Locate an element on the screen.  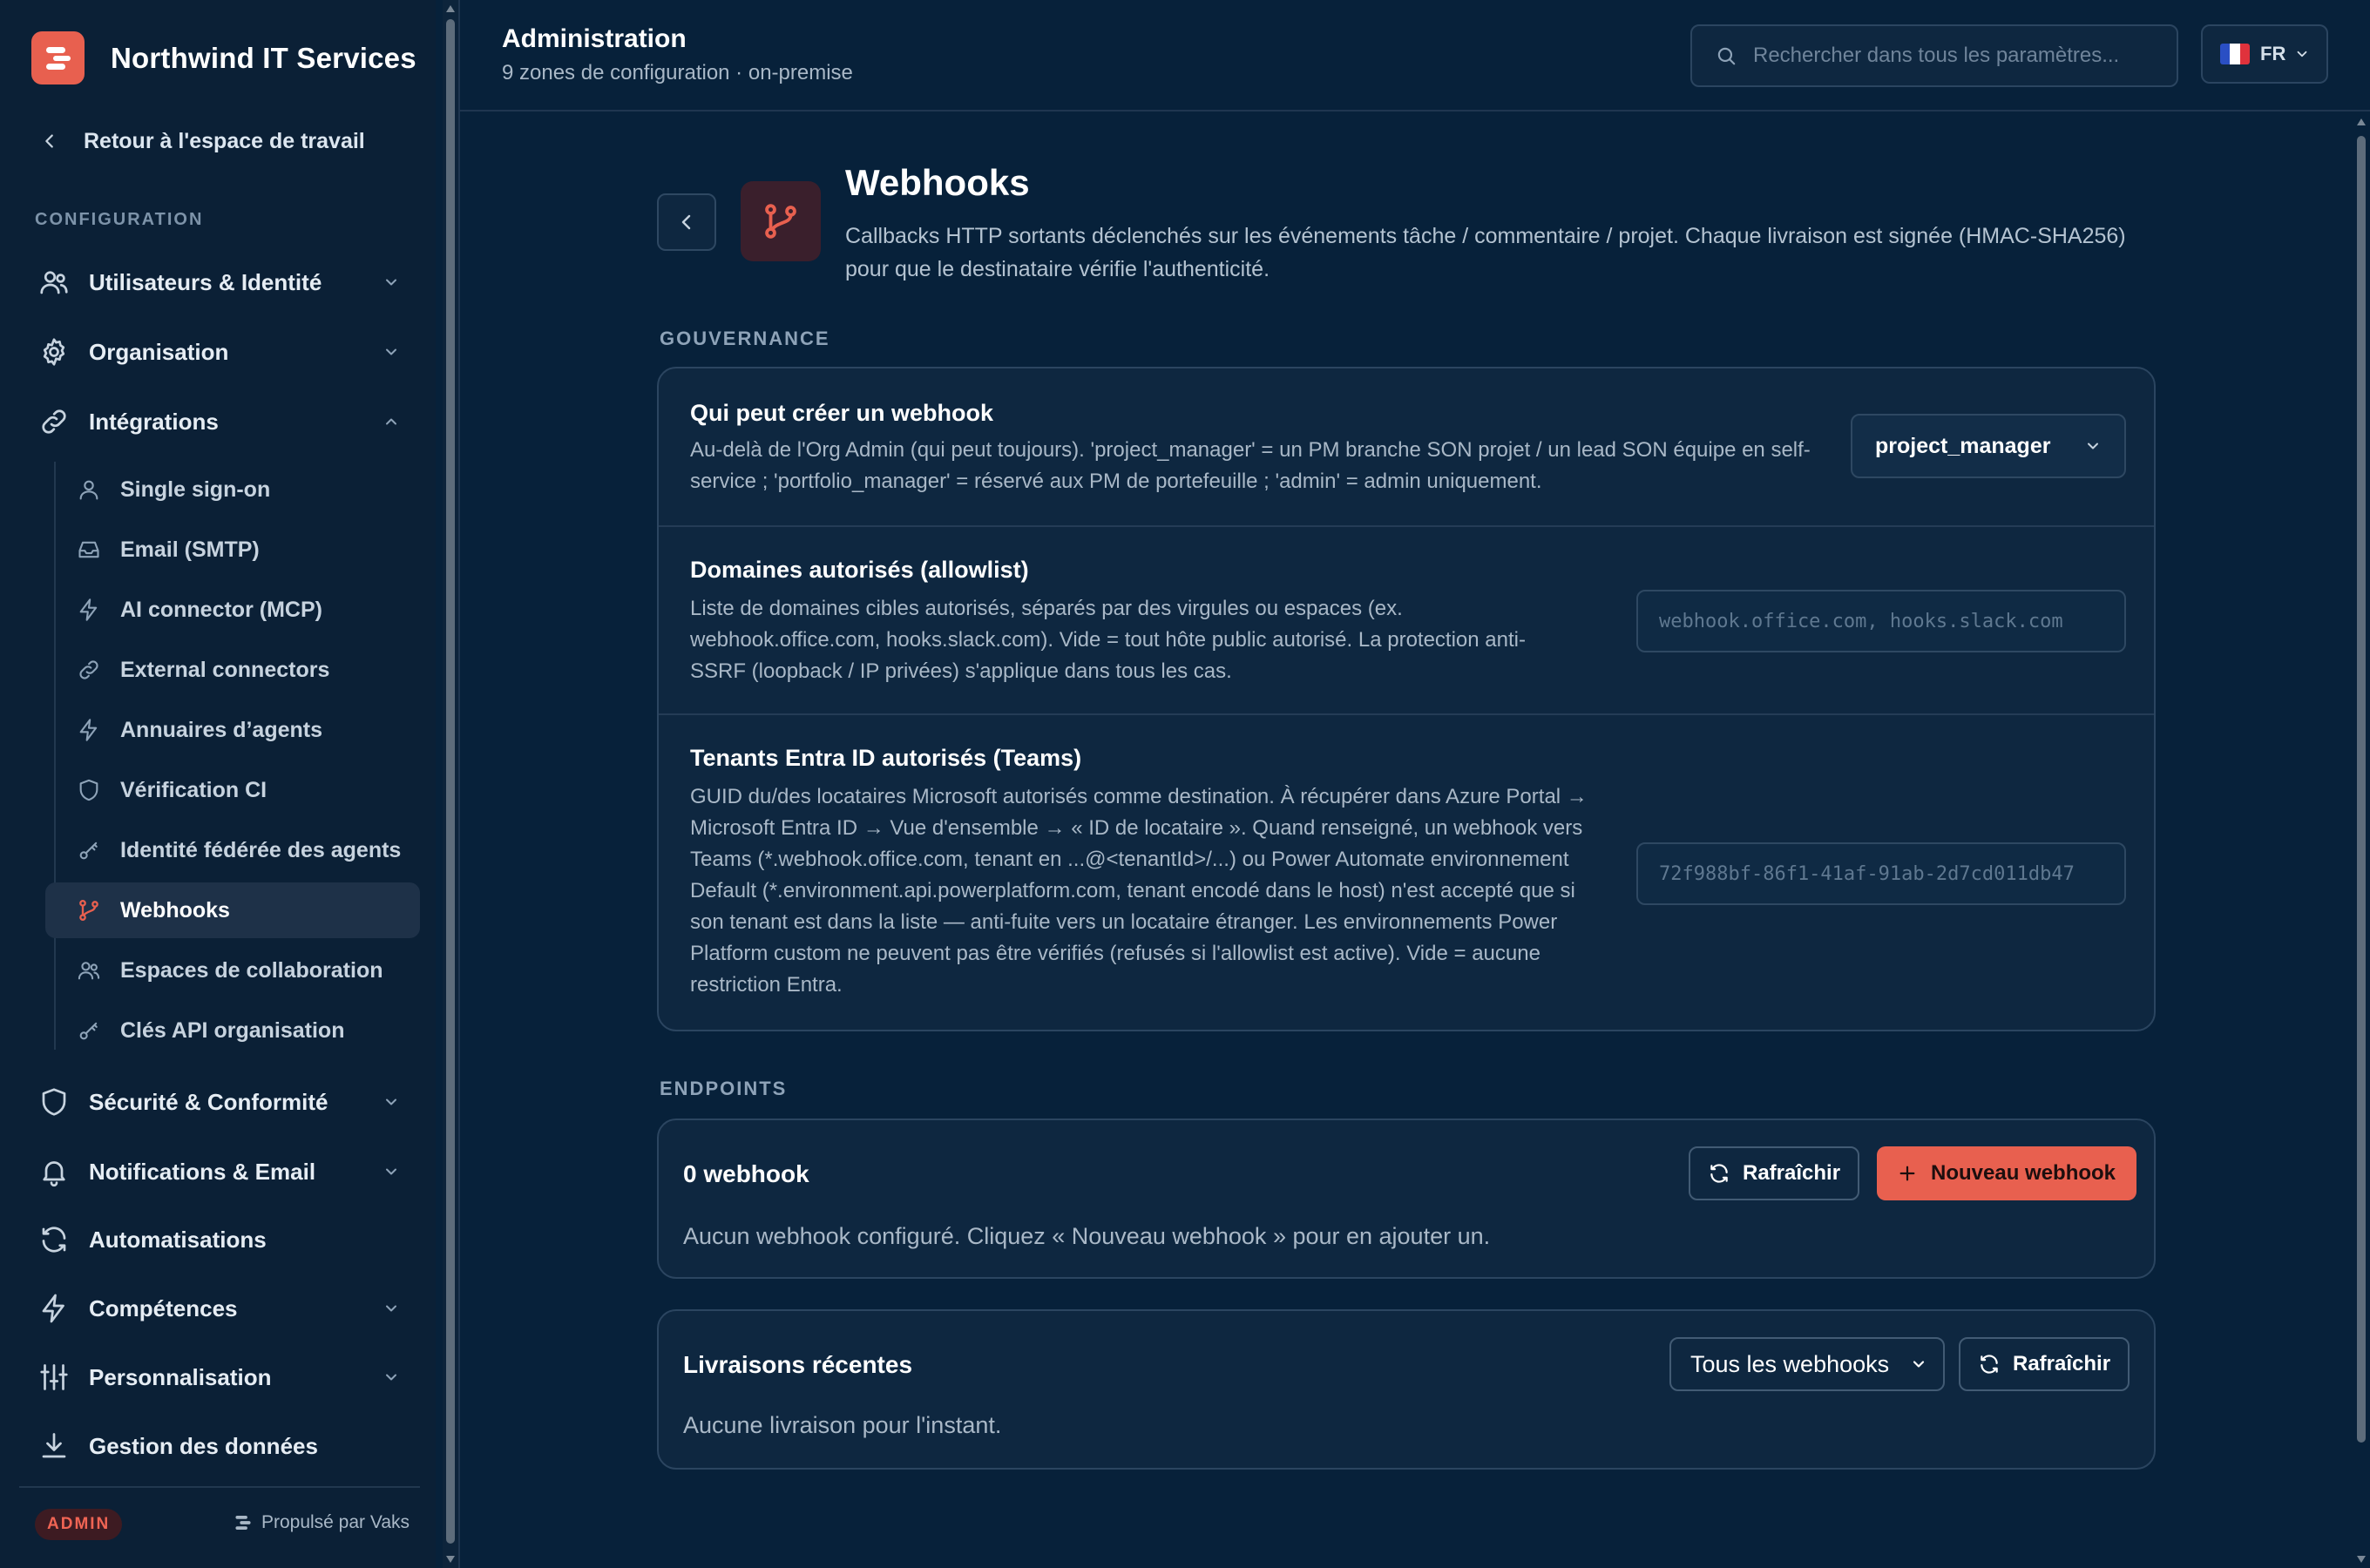
sidebar-item-ai-connector: AI connector (MCP) is located at coordinates (233, 610).